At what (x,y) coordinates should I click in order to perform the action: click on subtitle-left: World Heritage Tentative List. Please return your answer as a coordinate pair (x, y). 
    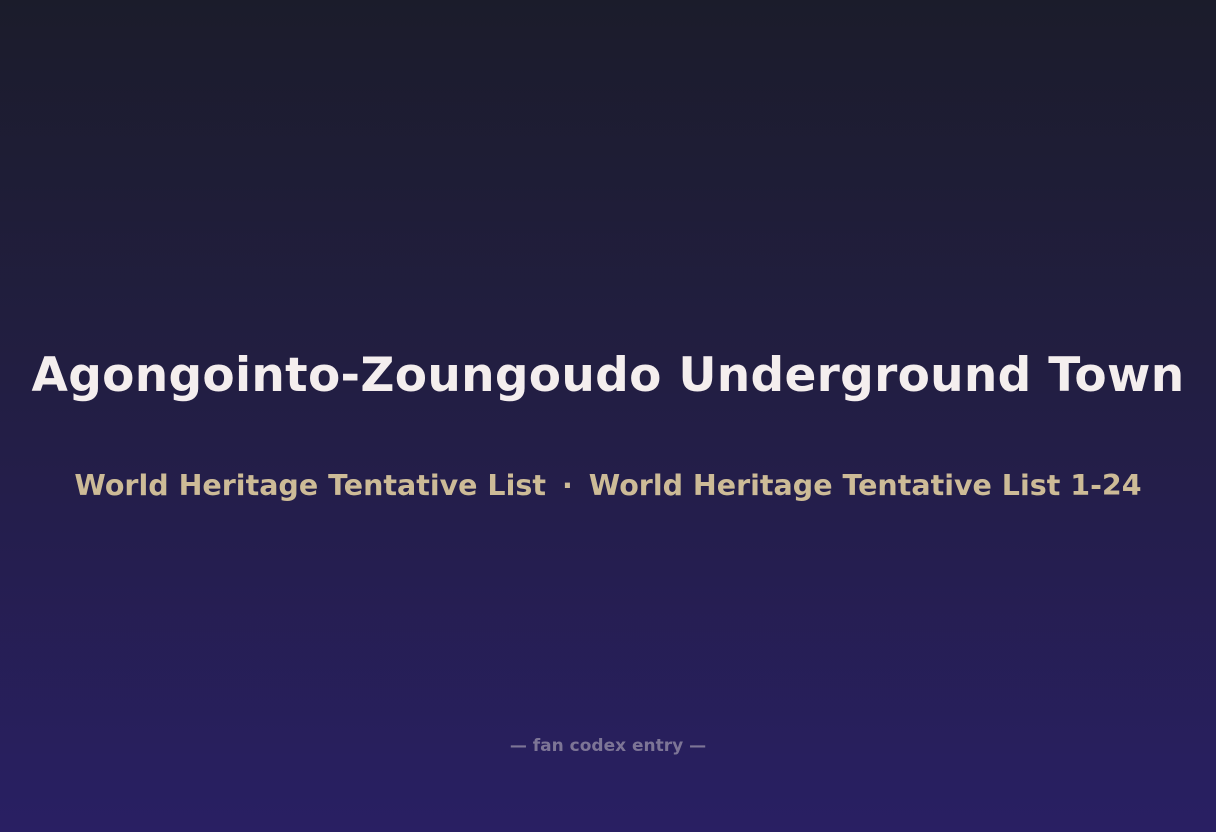
    Looking at the image, I should click on (310, 485).